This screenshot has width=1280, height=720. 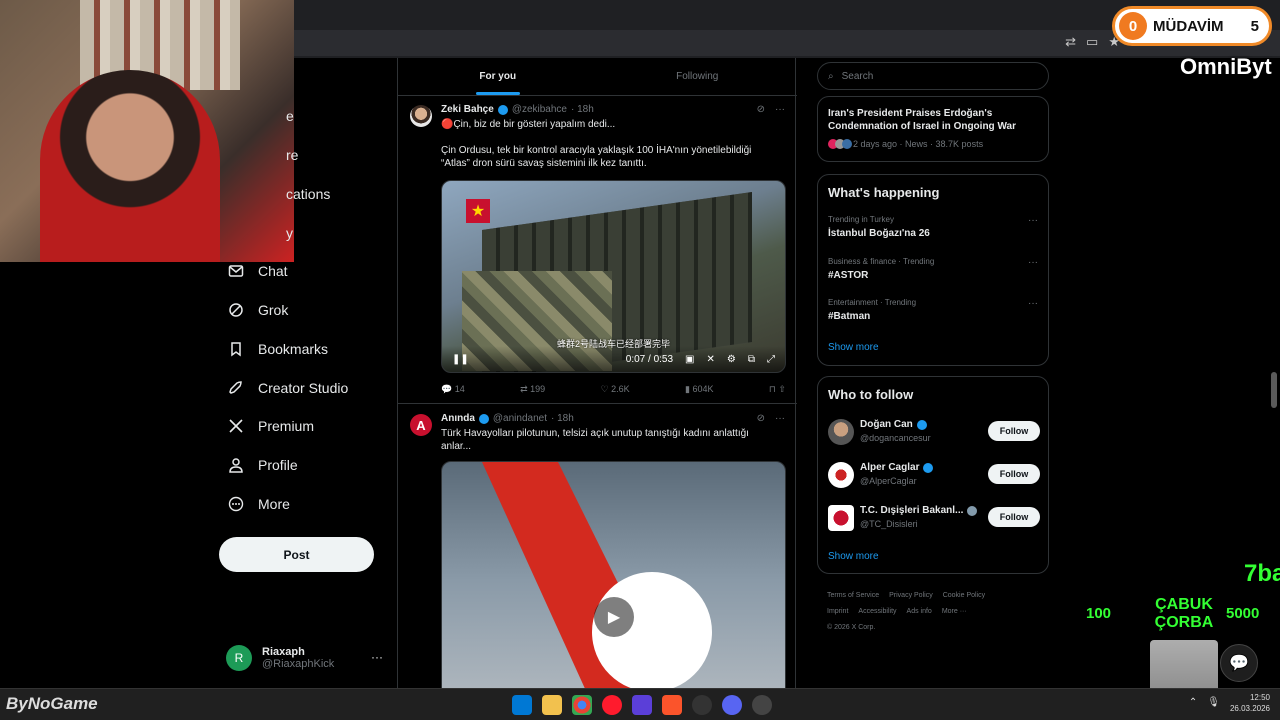 I want to click on chrome-icon, so click(x=582, y=705).